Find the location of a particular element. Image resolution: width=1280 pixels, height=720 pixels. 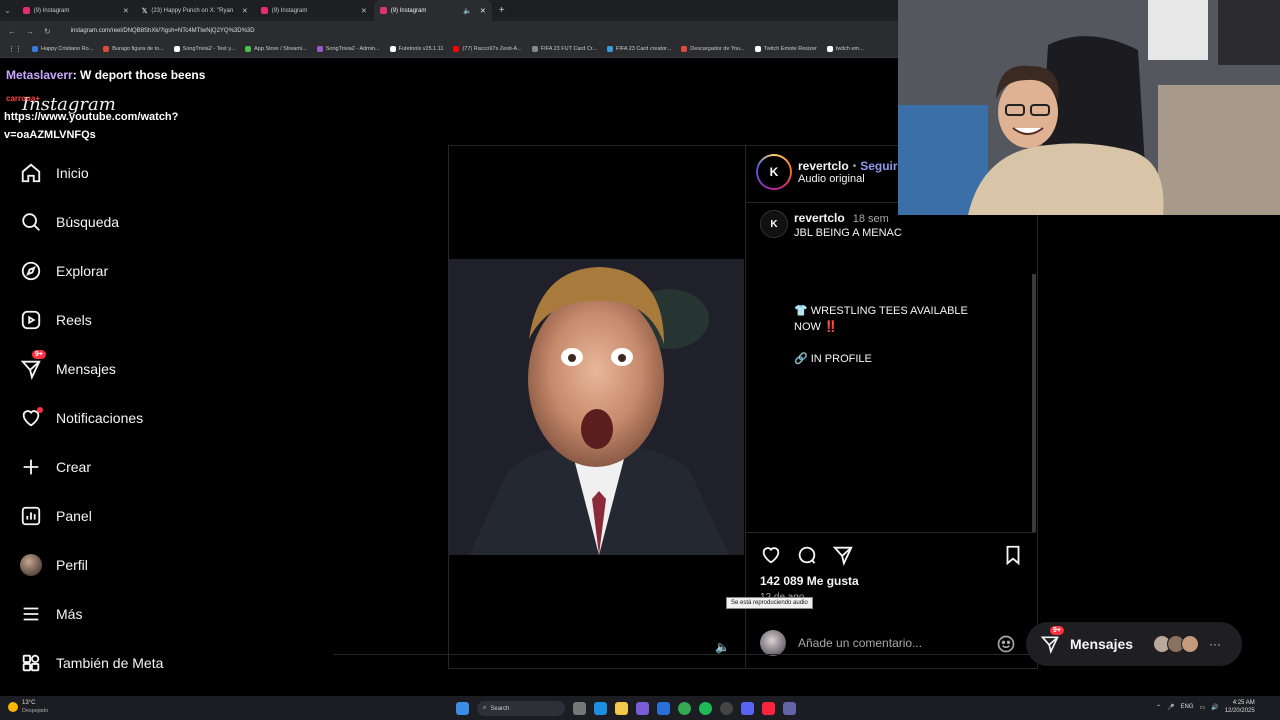

weather-temp: 13°C is located at coordinates (29, 703).